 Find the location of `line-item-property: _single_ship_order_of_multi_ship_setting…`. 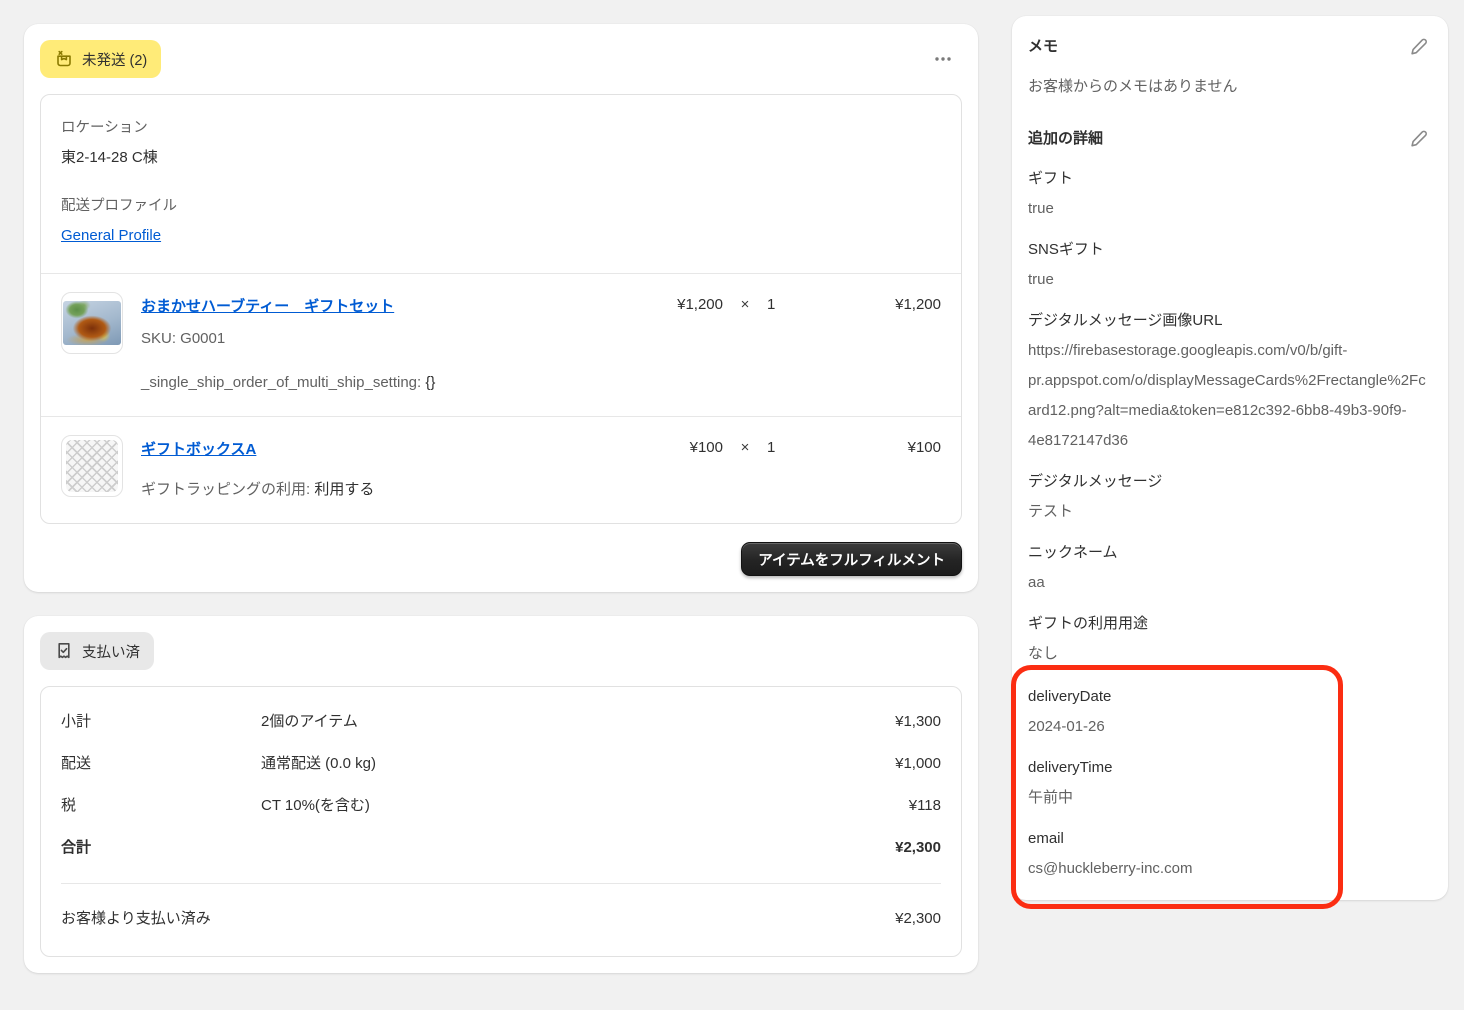

line-item-property: _single_ship_order_of_multi_ship_setting… is located at coordinates (288, 382).